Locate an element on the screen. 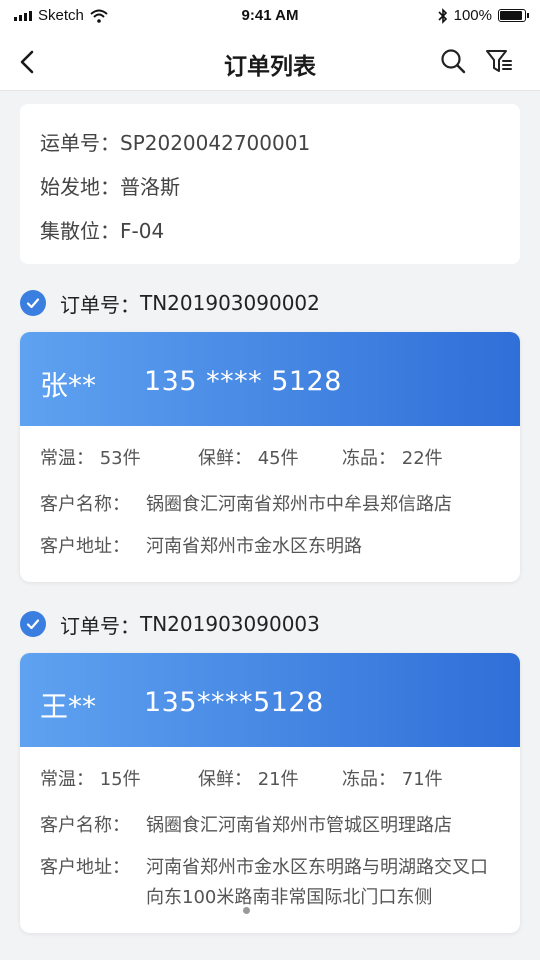  customer-address-row: 客户地址： 河南省郑州市金水区东明路 is located at coordinates (270, 547).